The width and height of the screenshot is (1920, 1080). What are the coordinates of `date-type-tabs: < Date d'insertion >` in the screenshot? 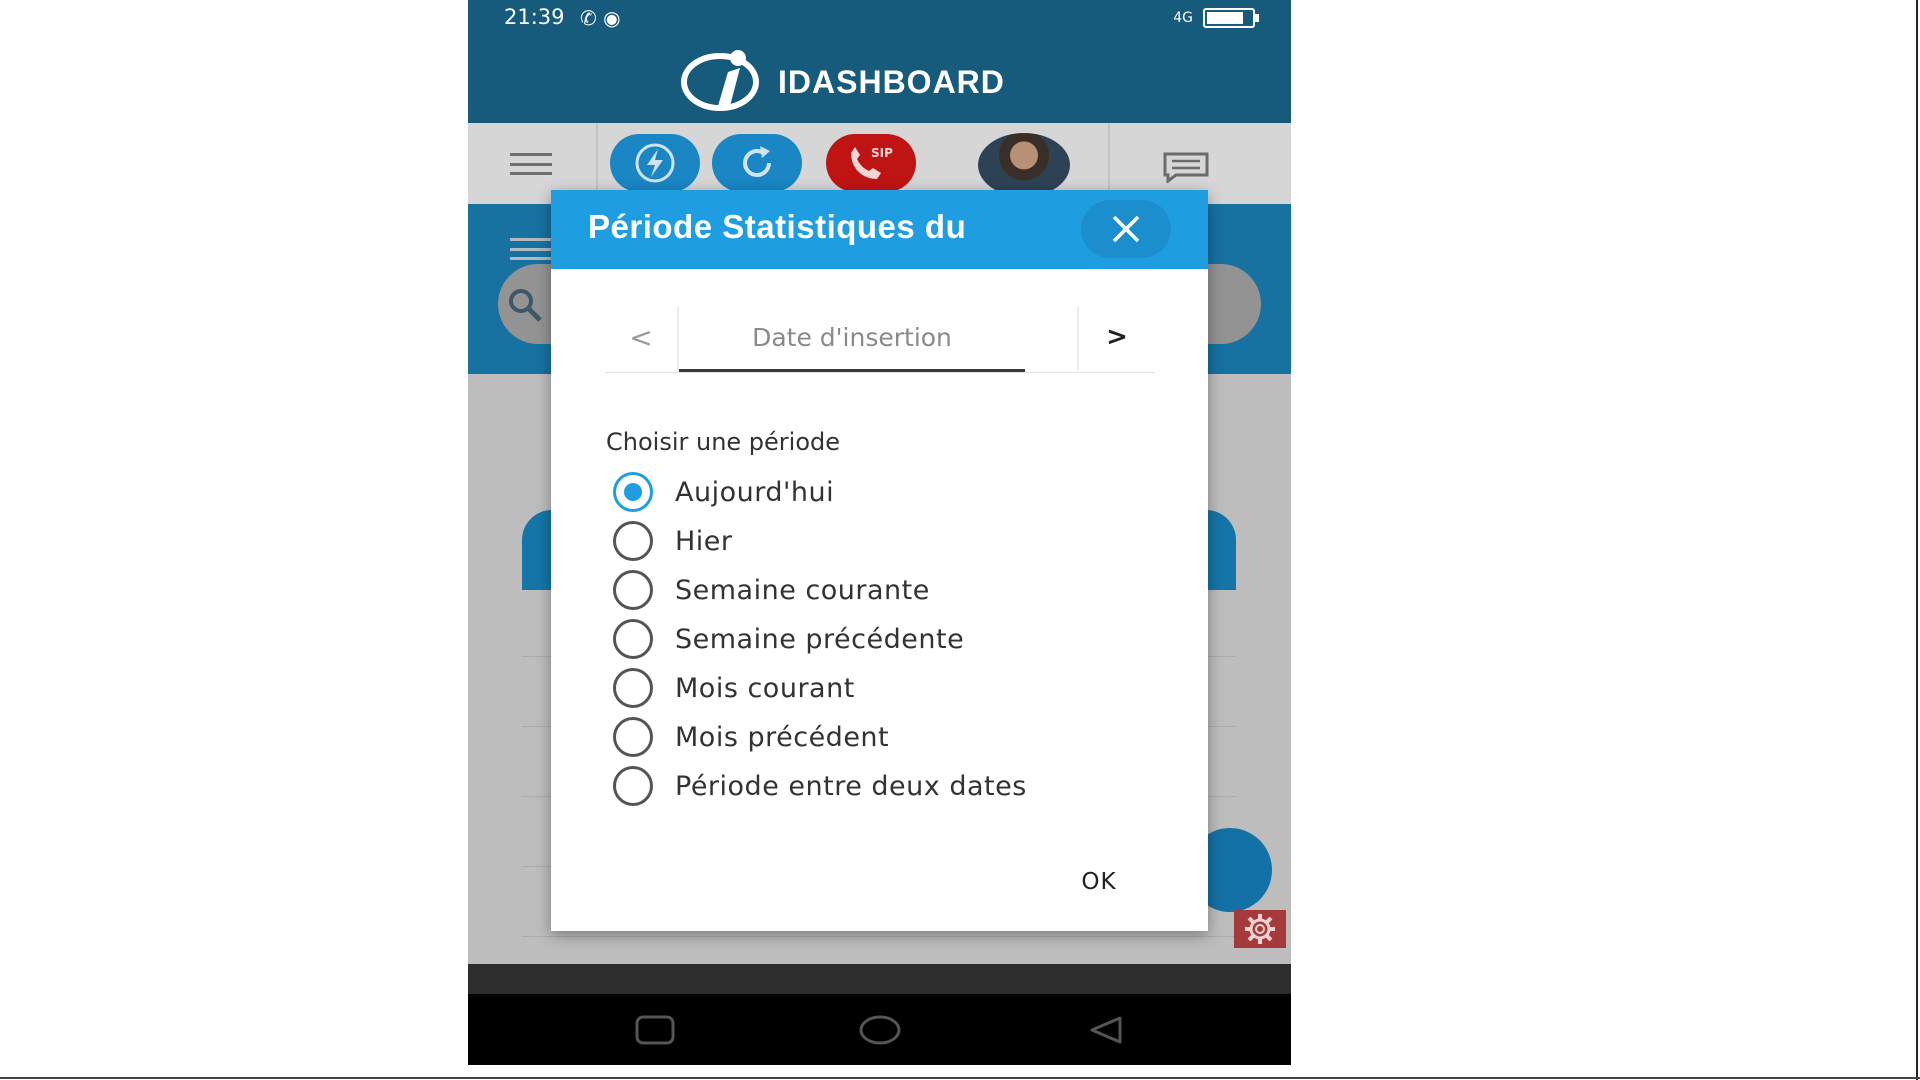 It's located at (880, 337).